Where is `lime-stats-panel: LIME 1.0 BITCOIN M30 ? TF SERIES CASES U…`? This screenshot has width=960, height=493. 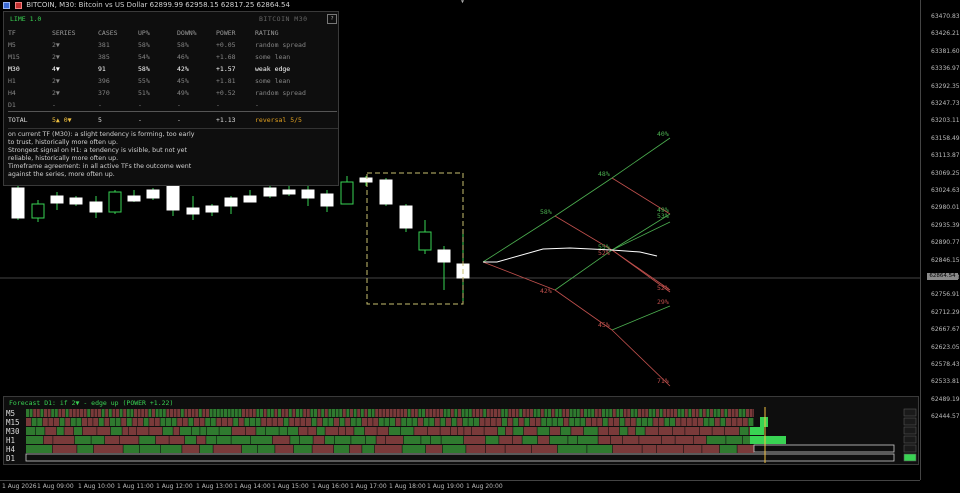 lime-stats-panel: LIME 1.0 BITCOIN M30 ? TF SERIES CASES U… is located at coordinates (171, 98).